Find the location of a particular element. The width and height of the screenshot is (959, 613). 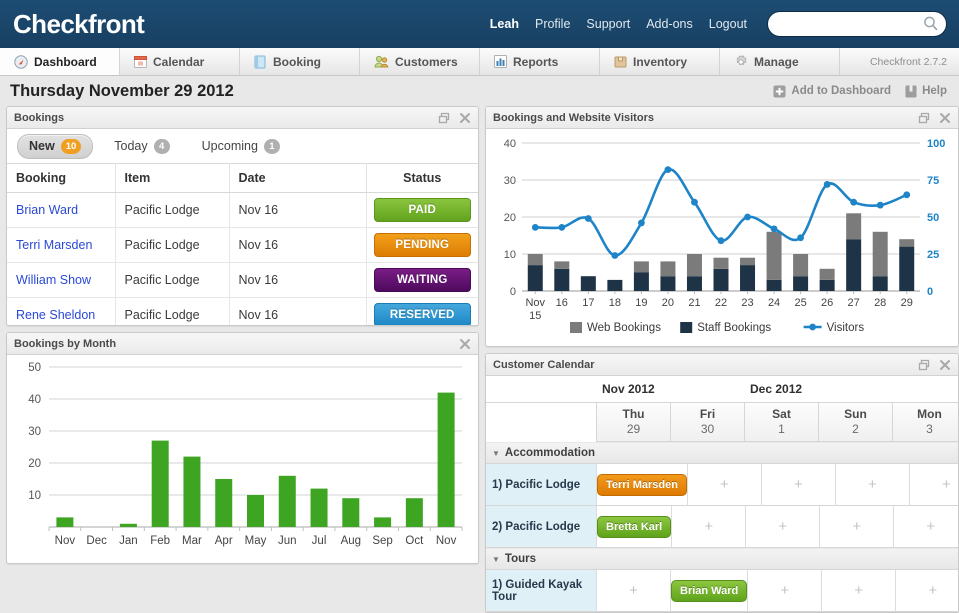

header-link-support: Support is located at coordinates (608, 24).